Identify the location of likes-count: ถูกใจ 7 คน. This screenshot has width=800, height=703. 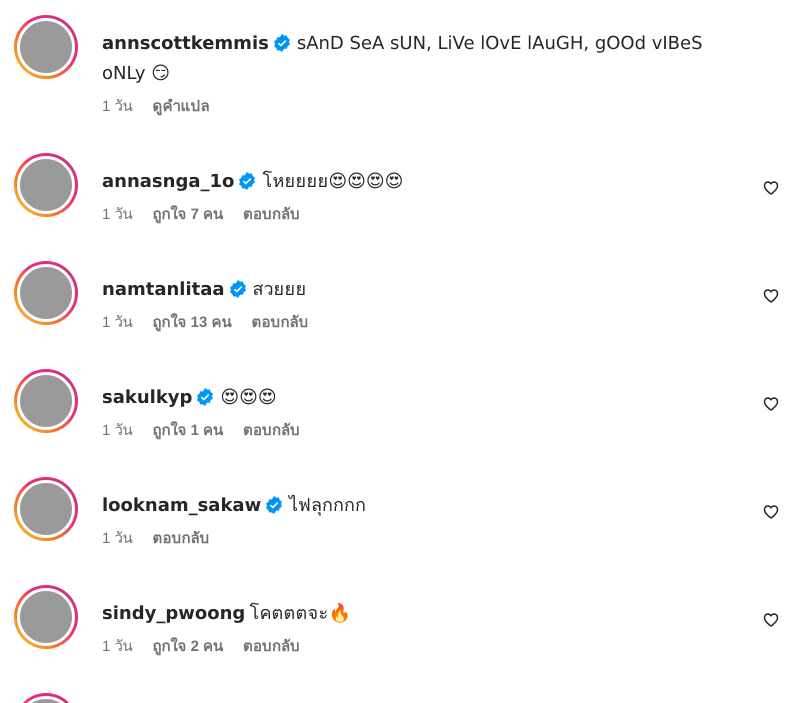
(188, 215).